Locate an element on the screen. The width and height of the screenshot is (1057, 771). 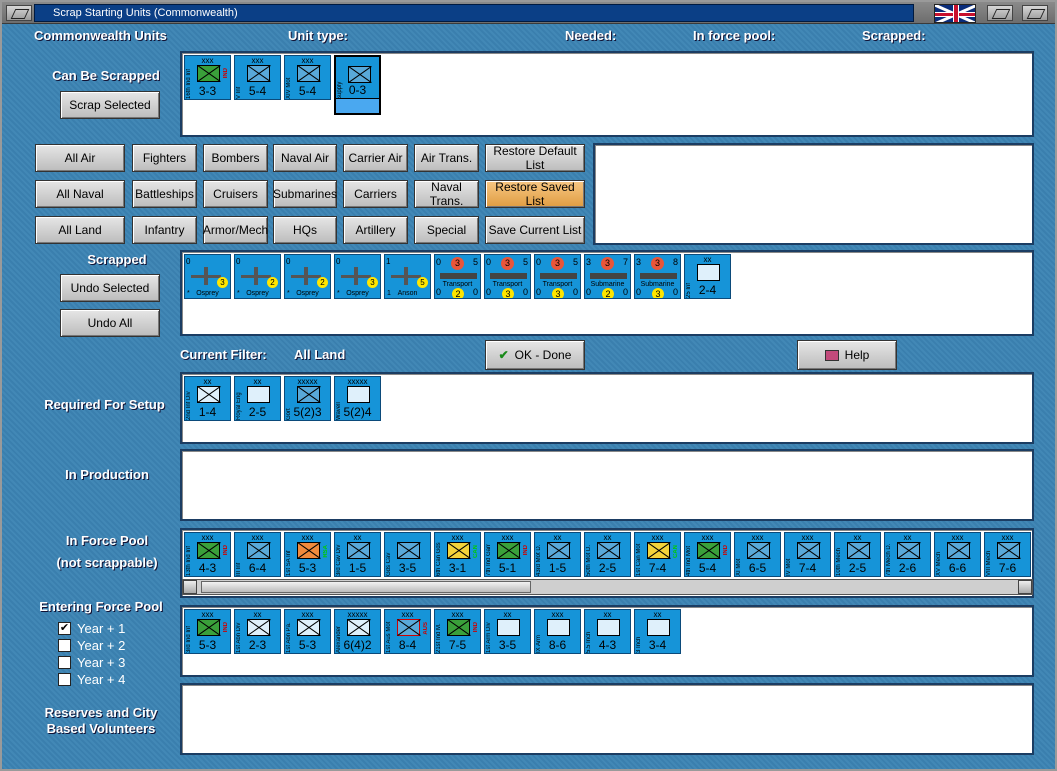
unit-counter: Gds Cav 3-5 is located at coordinates (407, 554).